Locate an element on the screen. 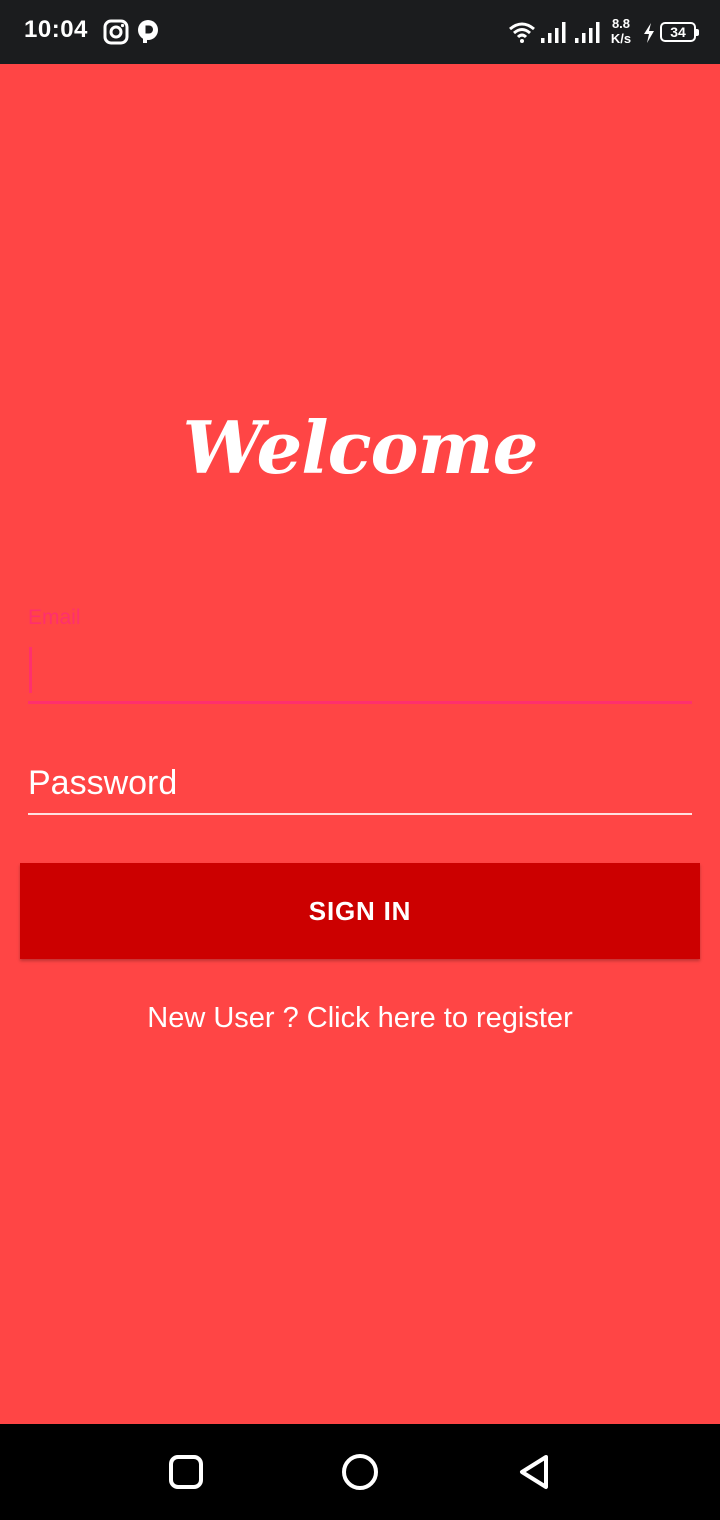 The height and width of the screenshot is (1520, 720). sign-in-button: SIGN IN is located at coordinates (360, 911).